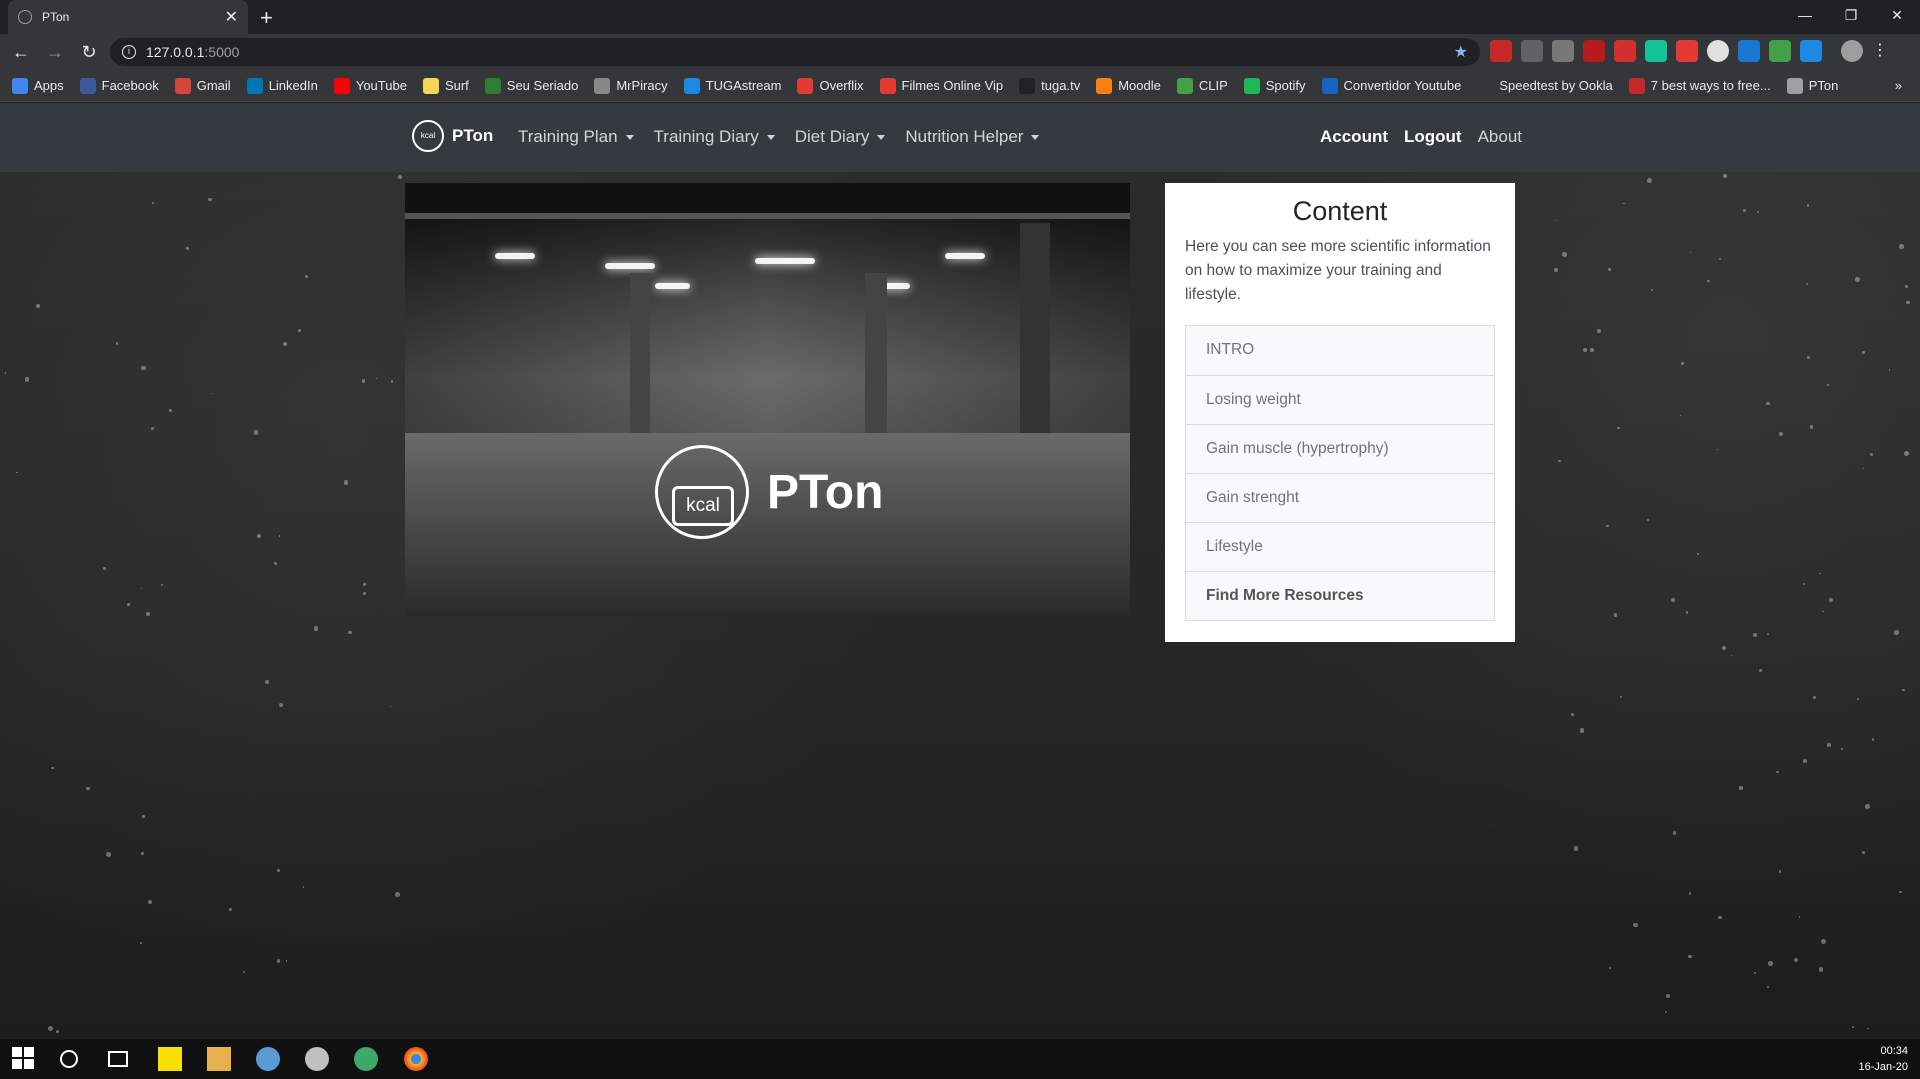  I want to click on account-nav: Account Logout About, so click(1421, 137).